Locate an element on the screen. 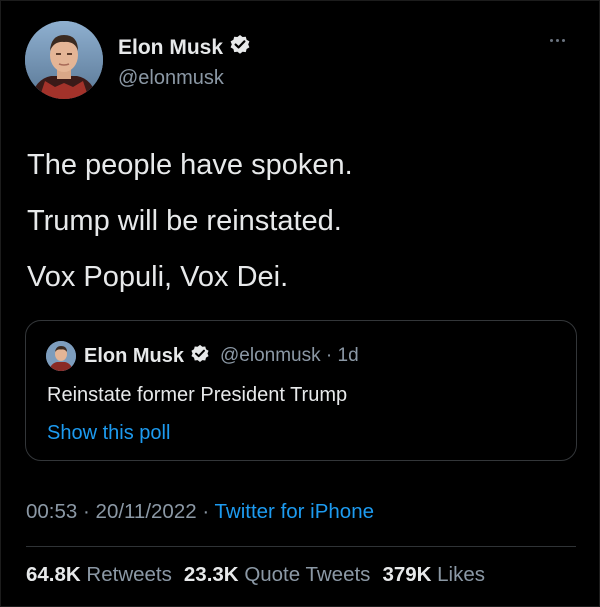  quote-tweets-label: Quote Tweets is located at coordinates (307, 574).